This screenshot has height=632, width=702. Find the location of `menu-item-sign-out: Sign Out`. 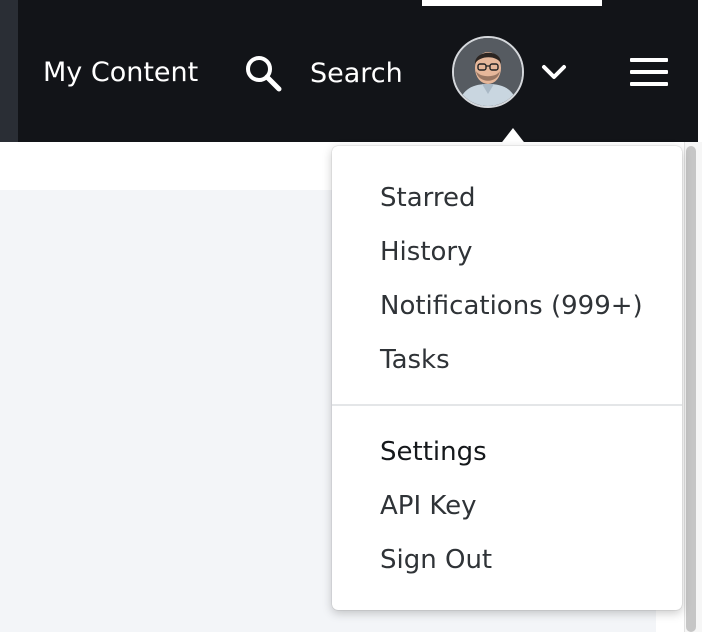

menu-item-sign-out: Sign Out is located at coordinates (436, 560).